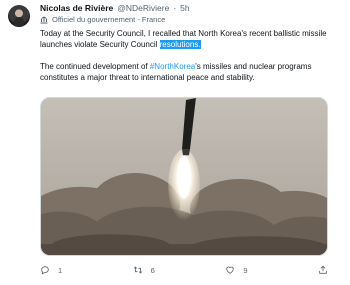 This screenshot has width=350, height=285. Describe the element at coordinates (109, 19) in the screenshot. I see `affiliation-text: Officiel du gouvernement - France` at that location.